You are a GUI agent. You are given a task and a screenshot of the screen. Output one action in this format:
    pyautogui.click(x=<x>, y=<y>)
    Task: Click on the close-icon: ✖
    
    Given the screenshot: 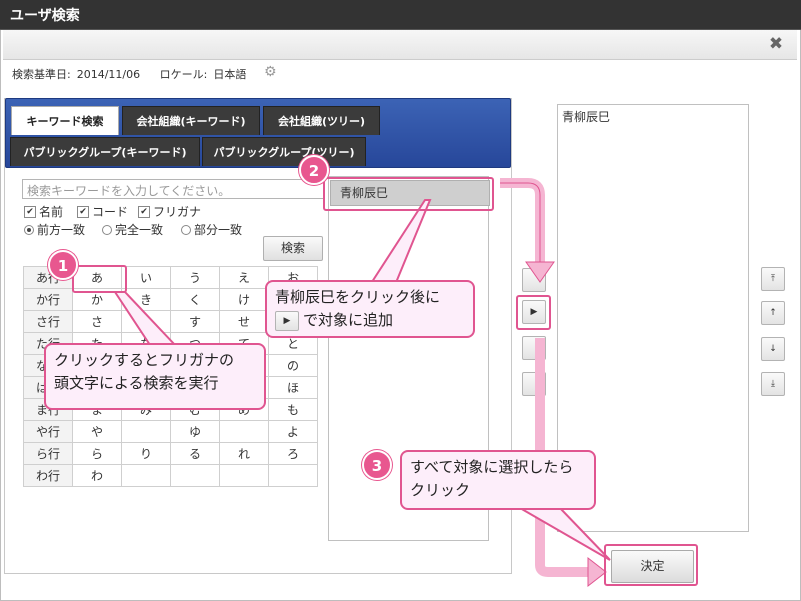 What is the action you would take?
    pyautogui.click(x=776, y=44)
    